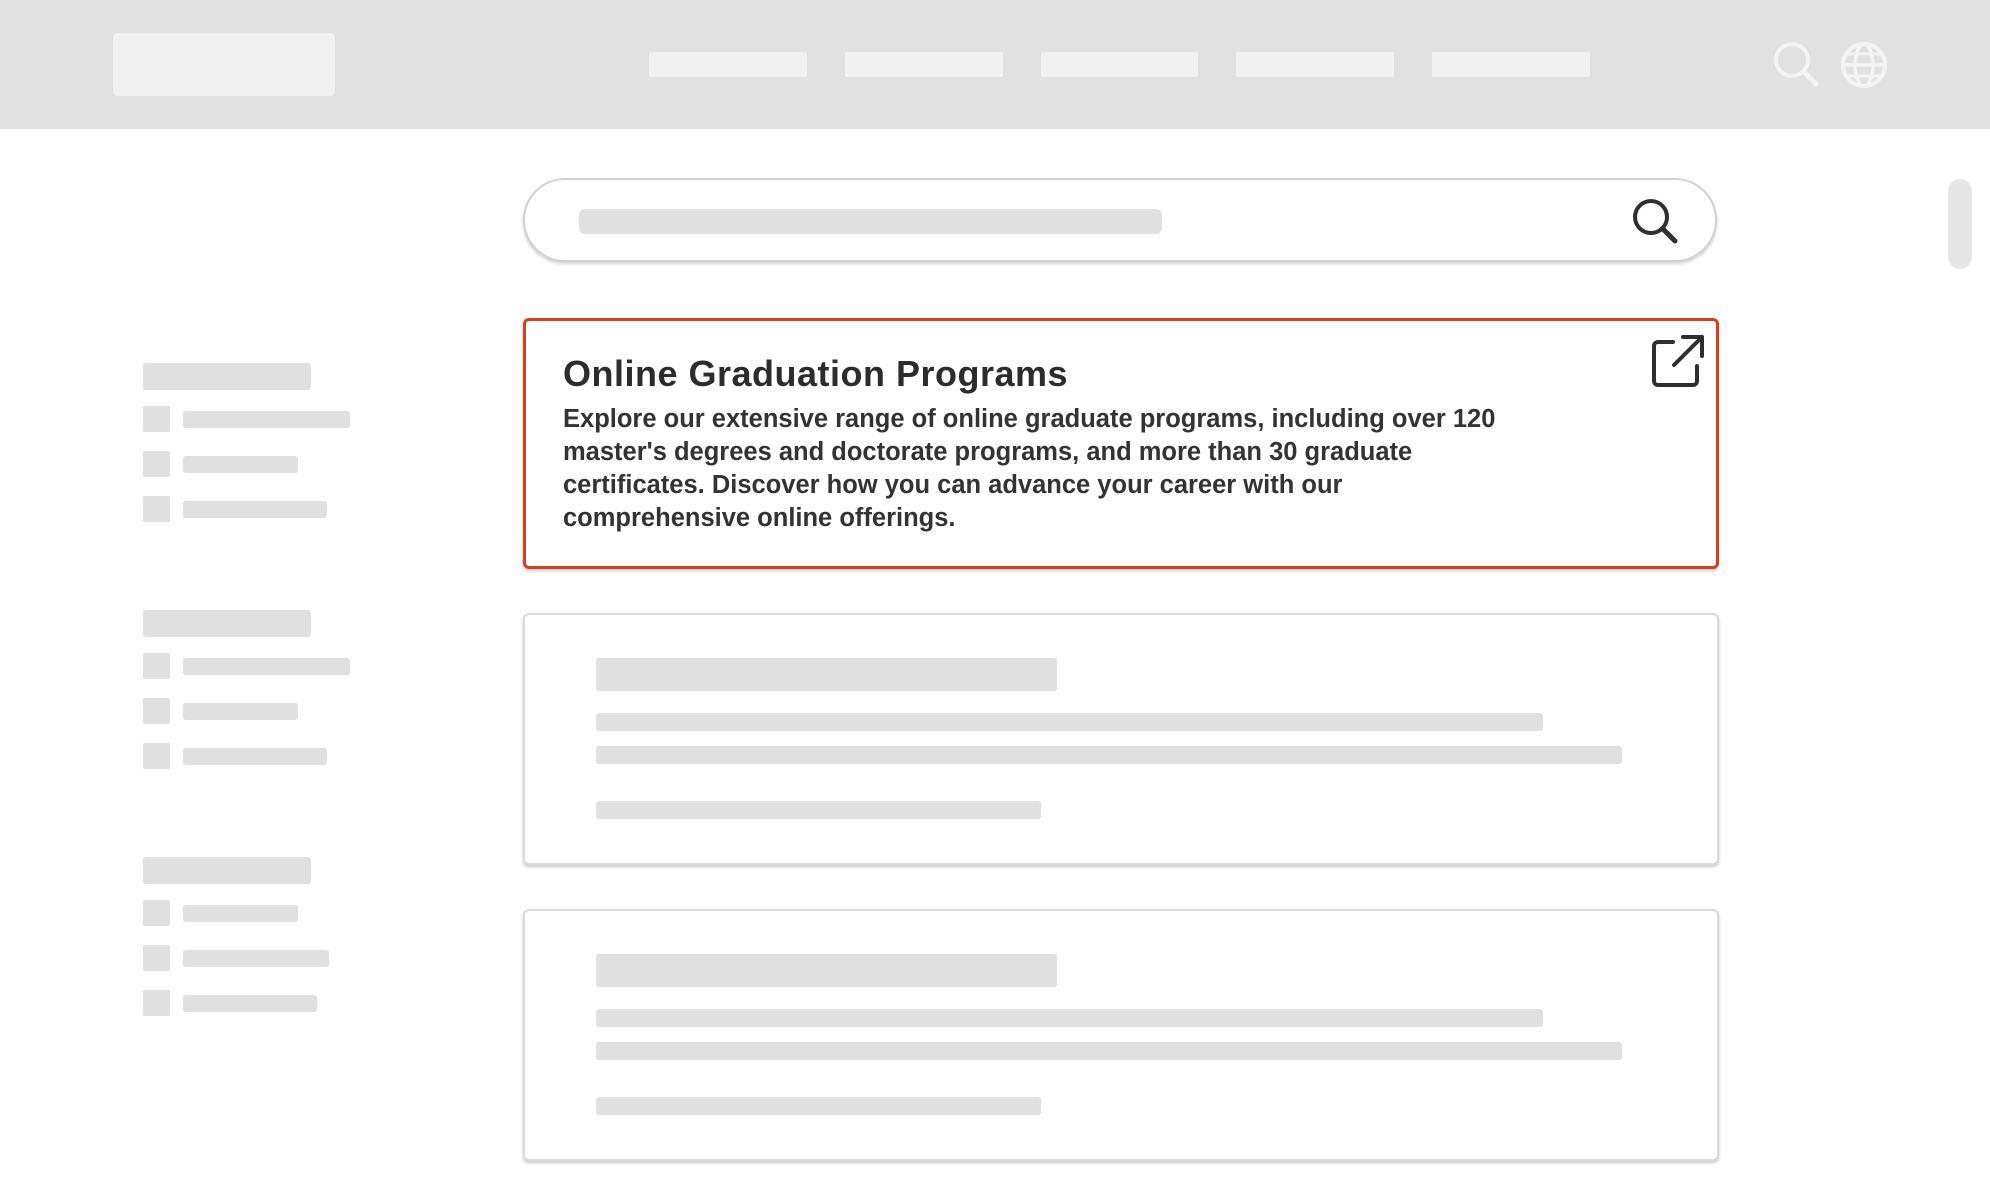 The image size is (1990, 1188). Describe the element at coordinates (1864, 65) in the screenshot. I see `globe-icon` at that location.